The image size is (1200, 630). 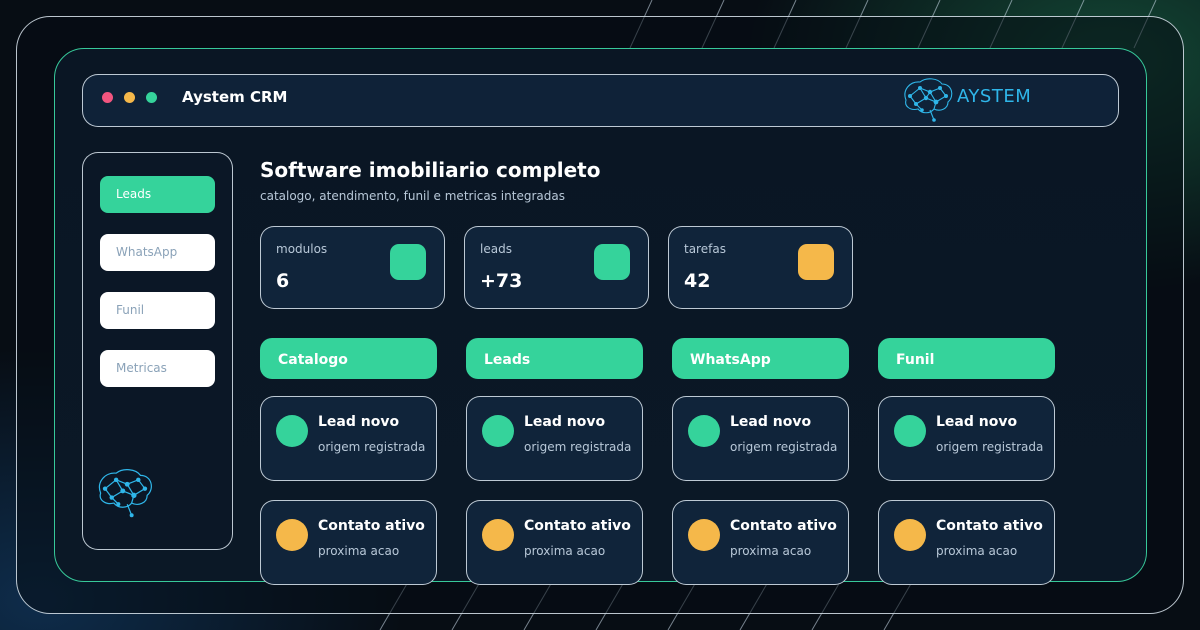 I want to click on window-minimize-button, so click(x=129, y=97).